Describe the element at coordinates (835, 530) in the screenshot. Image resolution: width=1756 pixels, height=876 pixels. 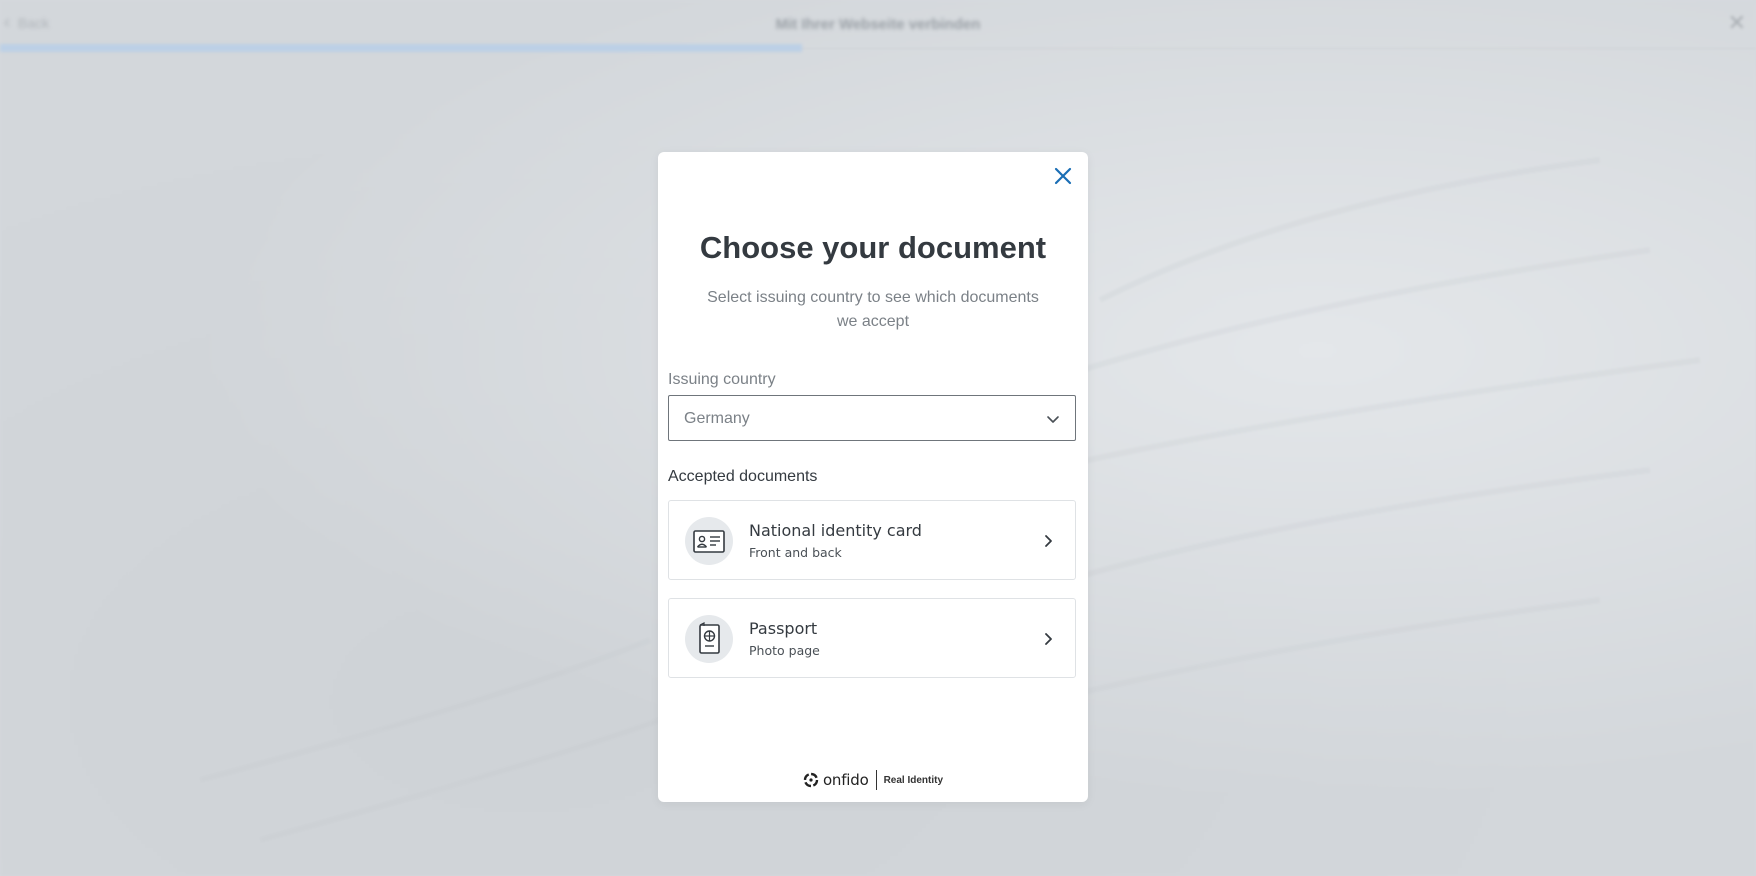
I see `document-option-title: National identity card` at that location.